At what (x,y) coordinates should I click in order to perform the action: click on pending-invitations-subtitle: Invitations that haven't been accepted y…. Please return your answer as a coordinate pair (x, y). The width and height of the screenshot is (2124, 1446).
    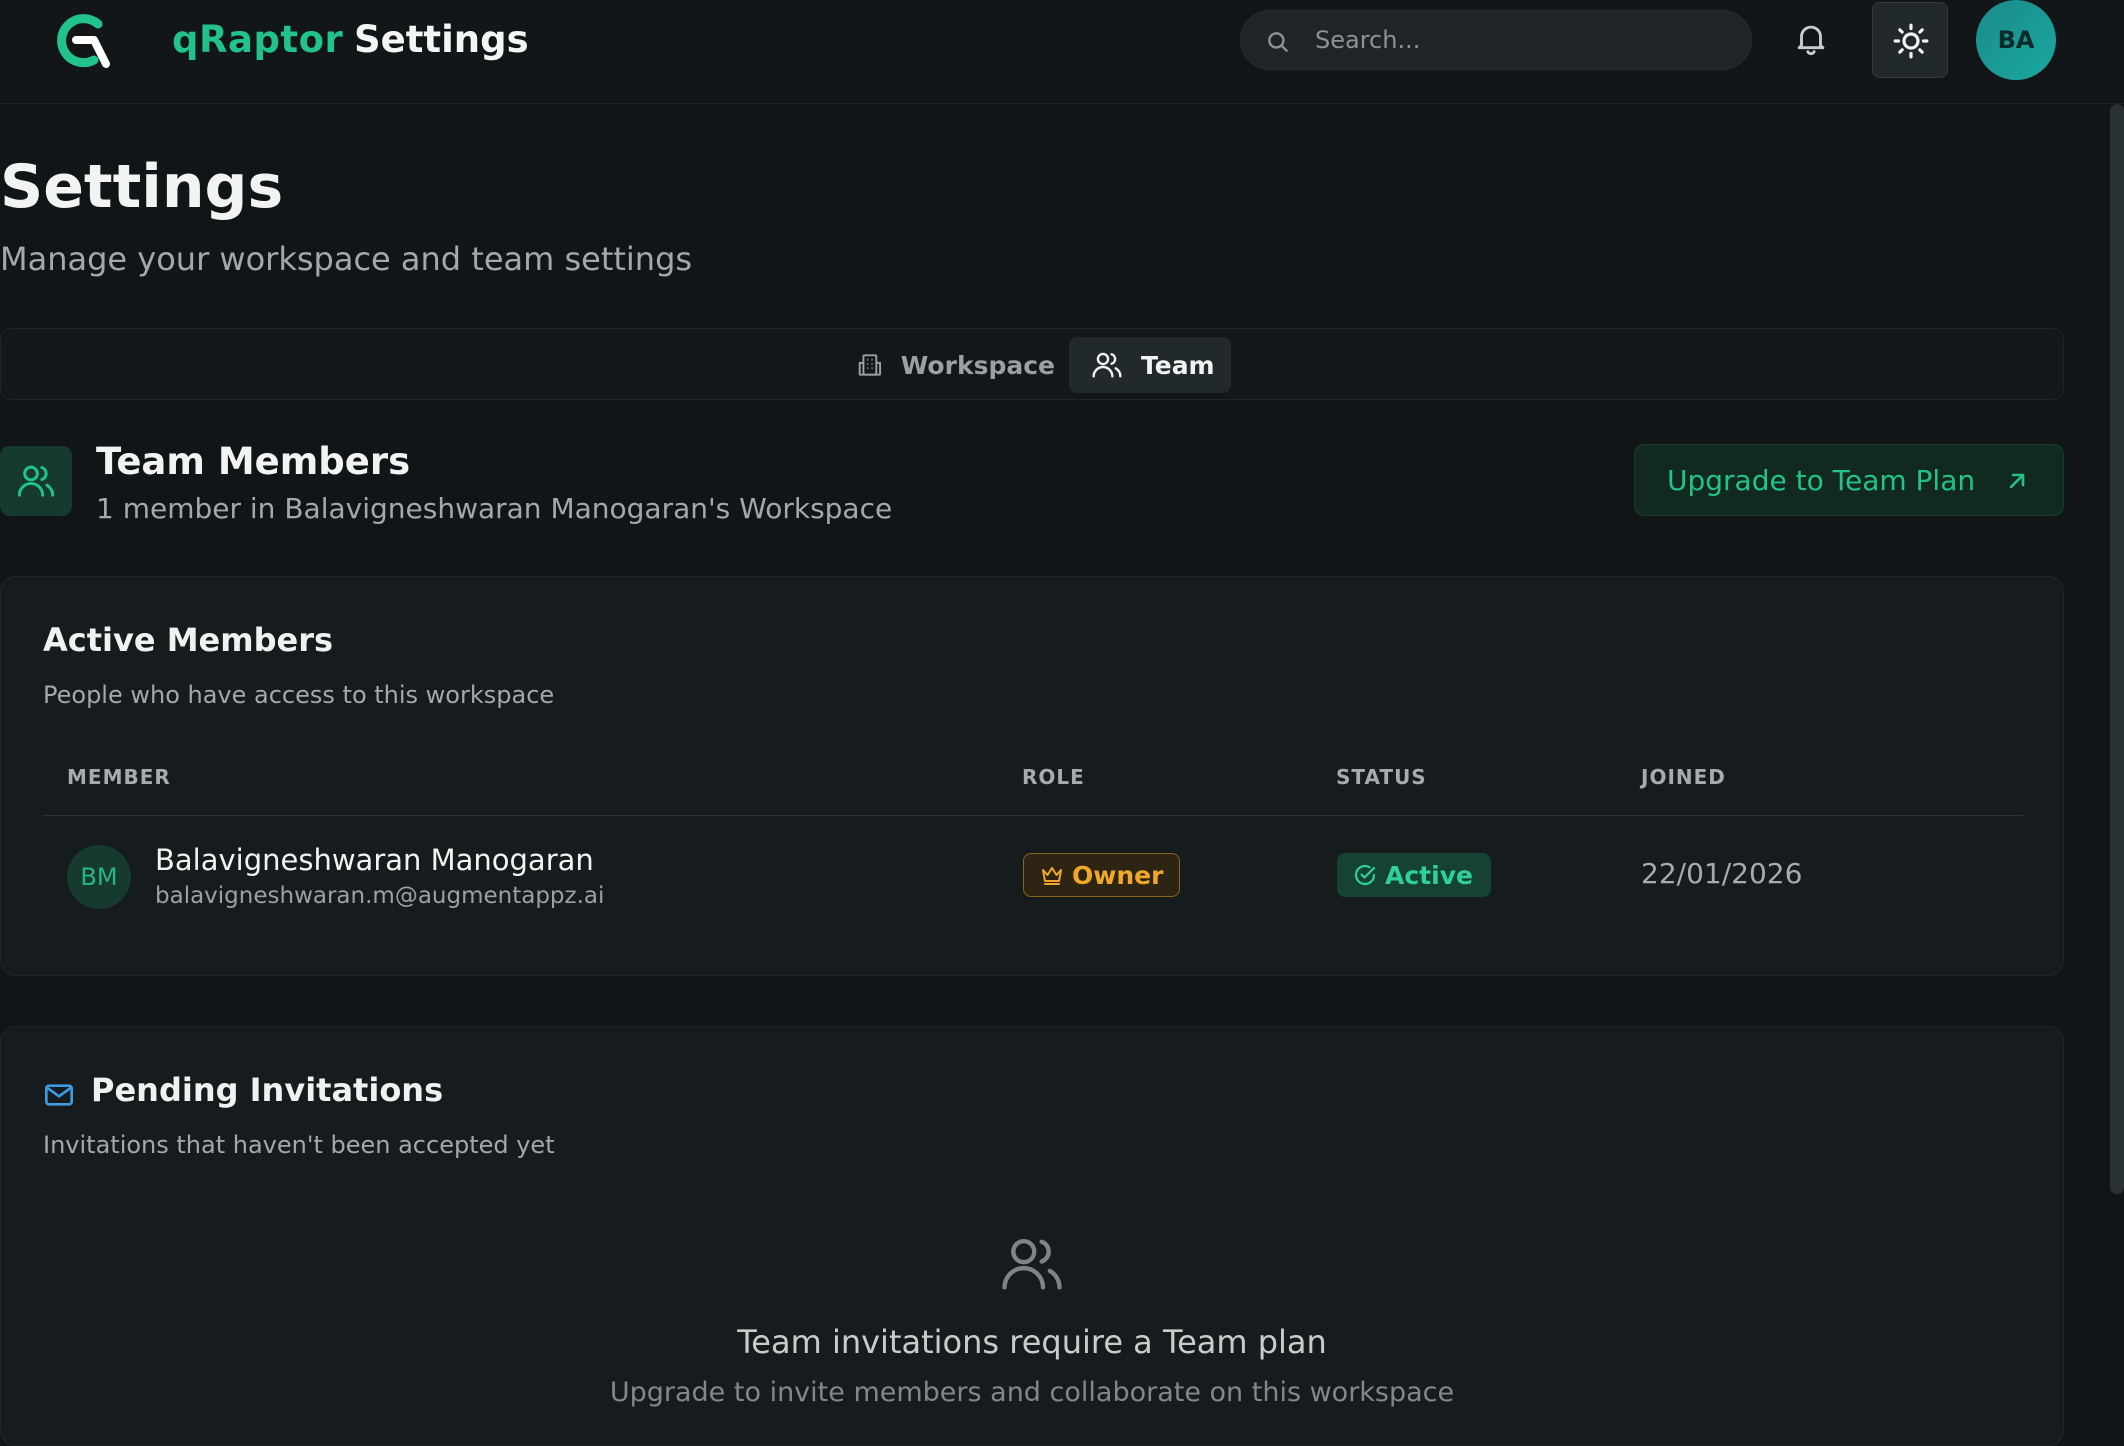
    Looking at the image, I should click on (299, 1145).